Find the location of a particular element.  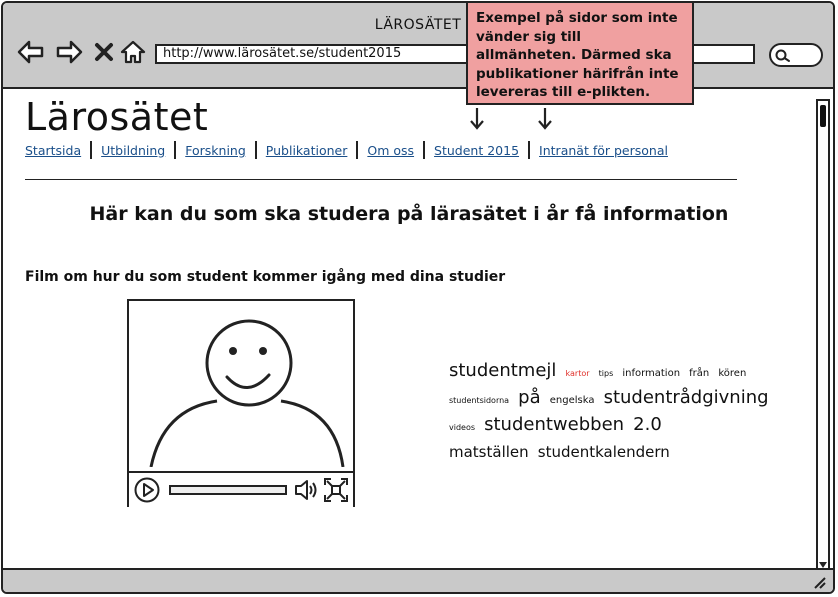

scrollbar-thumb is located at coordinates (823, 116).